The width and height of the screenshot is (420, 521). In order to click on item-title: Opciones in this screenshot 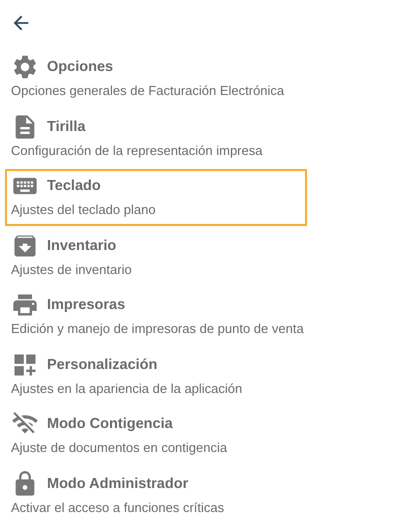, I will do `click(80, 67)`.